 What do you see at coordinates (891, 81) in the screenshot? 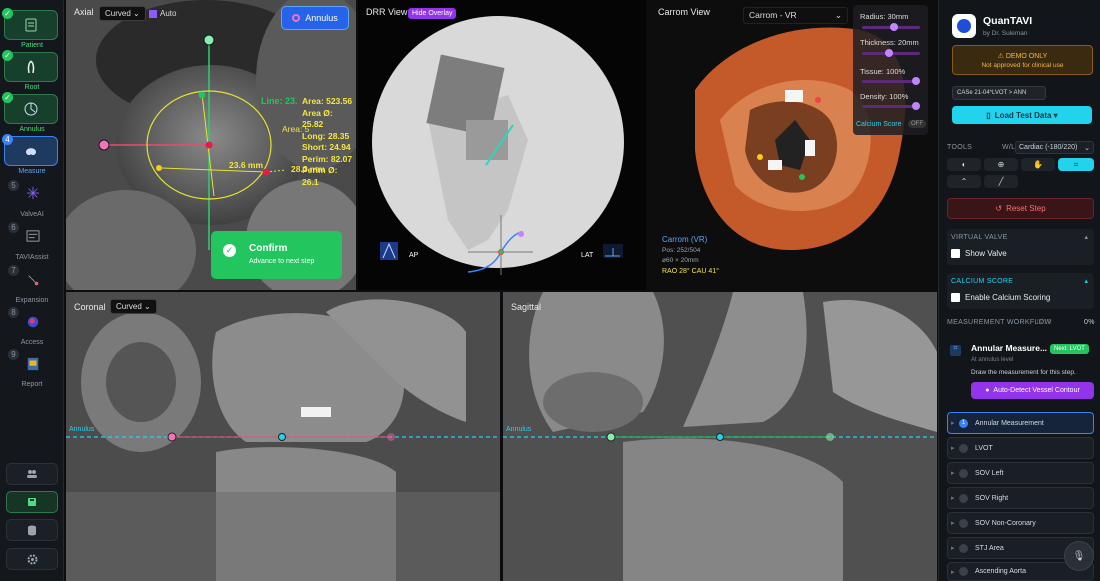
I see `tissue-slider` at bounding box center [891, 81].